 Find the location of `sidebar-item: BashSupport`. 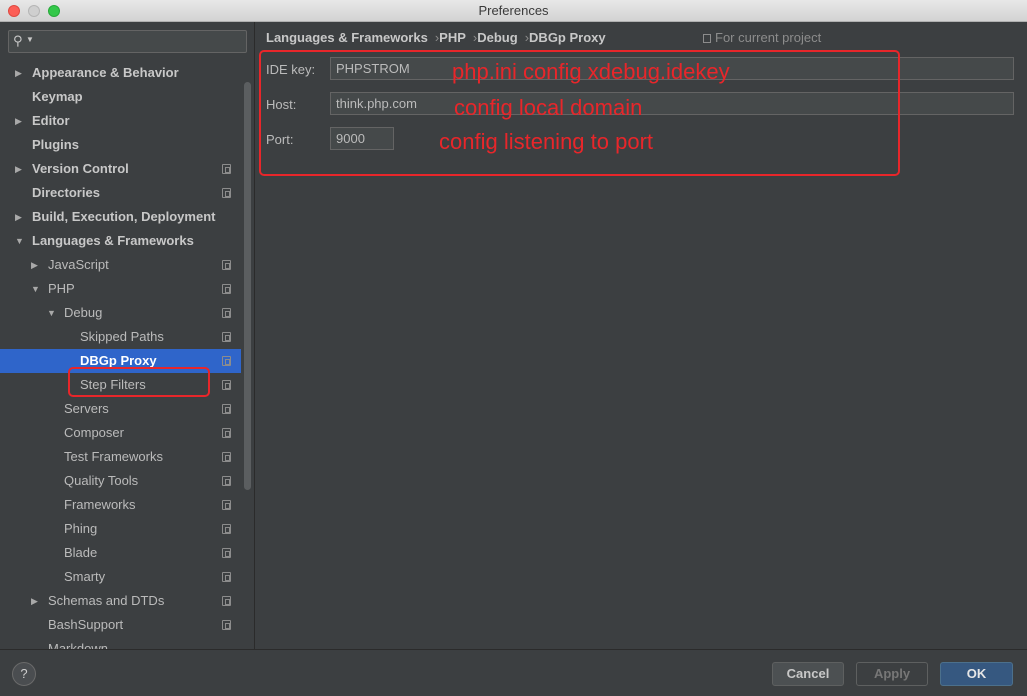

sidebar-item: BashSupport is located at coordinates (120, 625).